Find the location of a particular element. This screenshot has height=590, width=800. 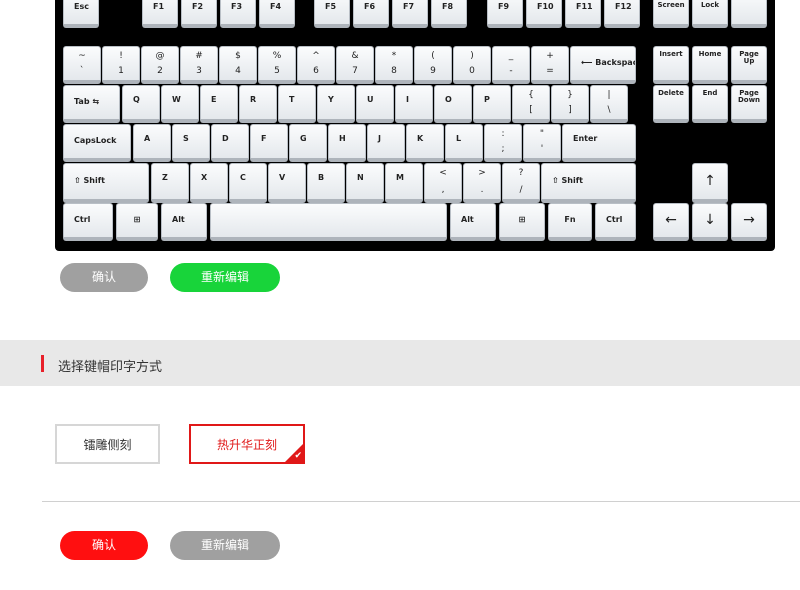

key-num-12: + = is located at coordinates (550, 65).